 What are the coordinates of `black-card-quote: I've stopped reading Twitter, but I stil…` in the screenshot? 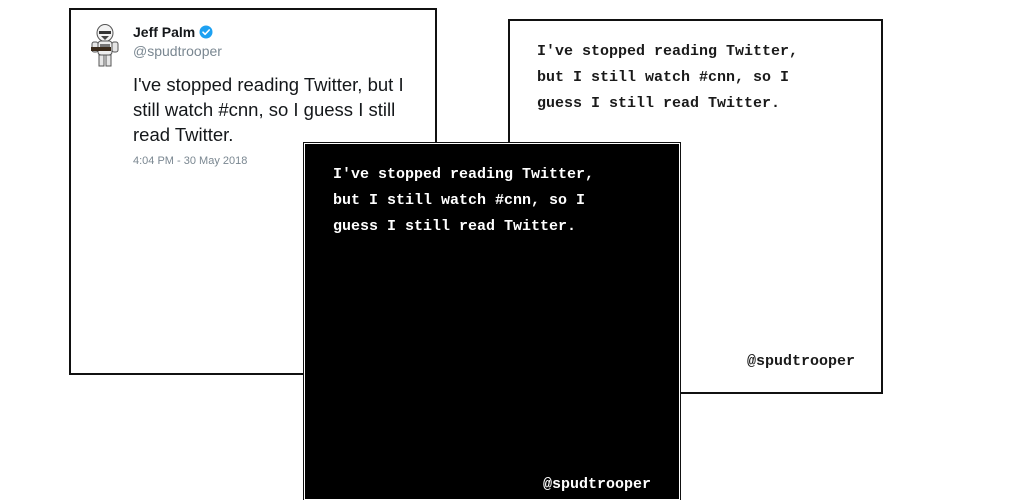 It's located at (464, 200).